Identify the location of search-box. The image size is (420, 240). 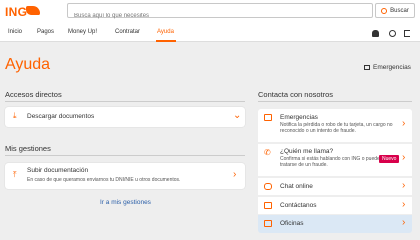
(220, 13).